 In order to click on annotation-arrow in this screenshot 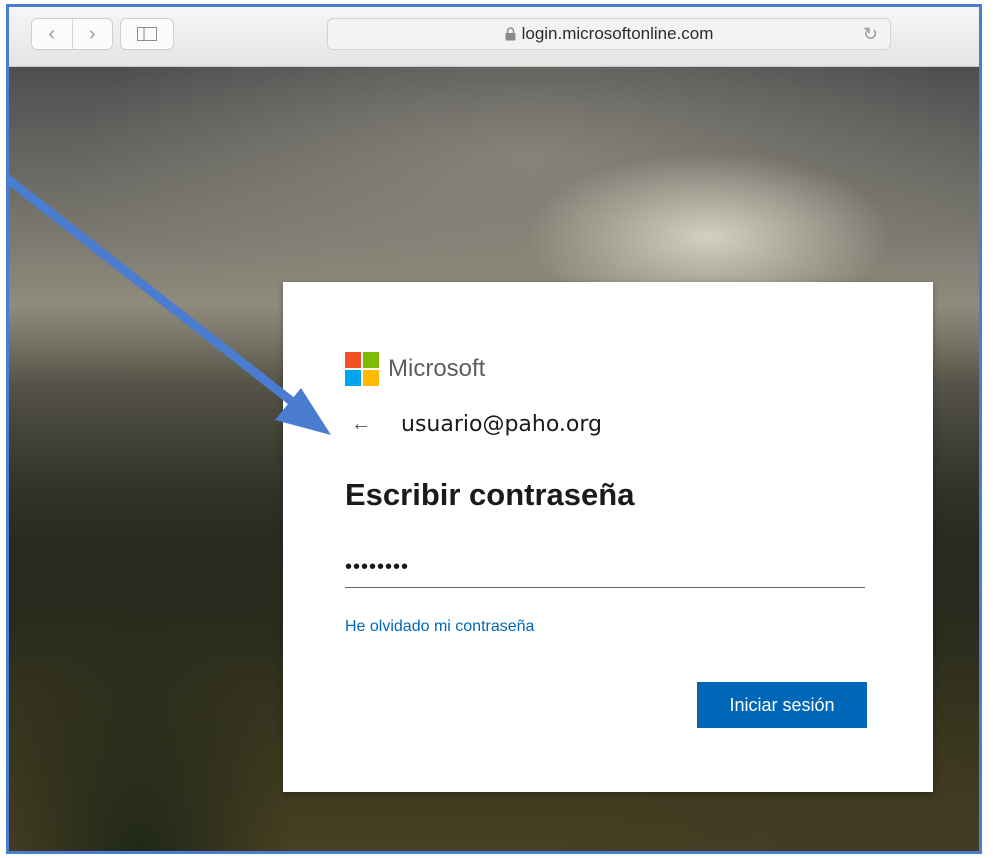, I will do `click(170, 304)`.